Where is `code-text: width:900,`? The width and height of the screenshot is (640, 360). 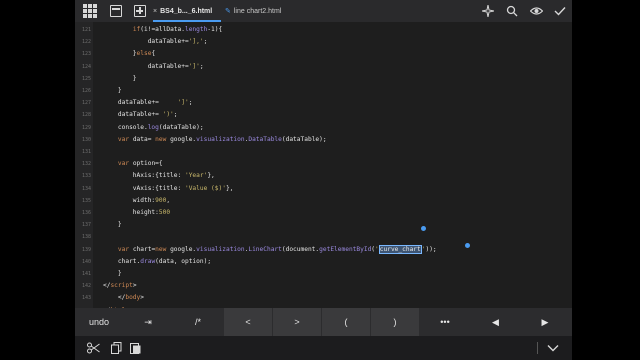
code-text: width:900, is located at coordinates (136, 201).